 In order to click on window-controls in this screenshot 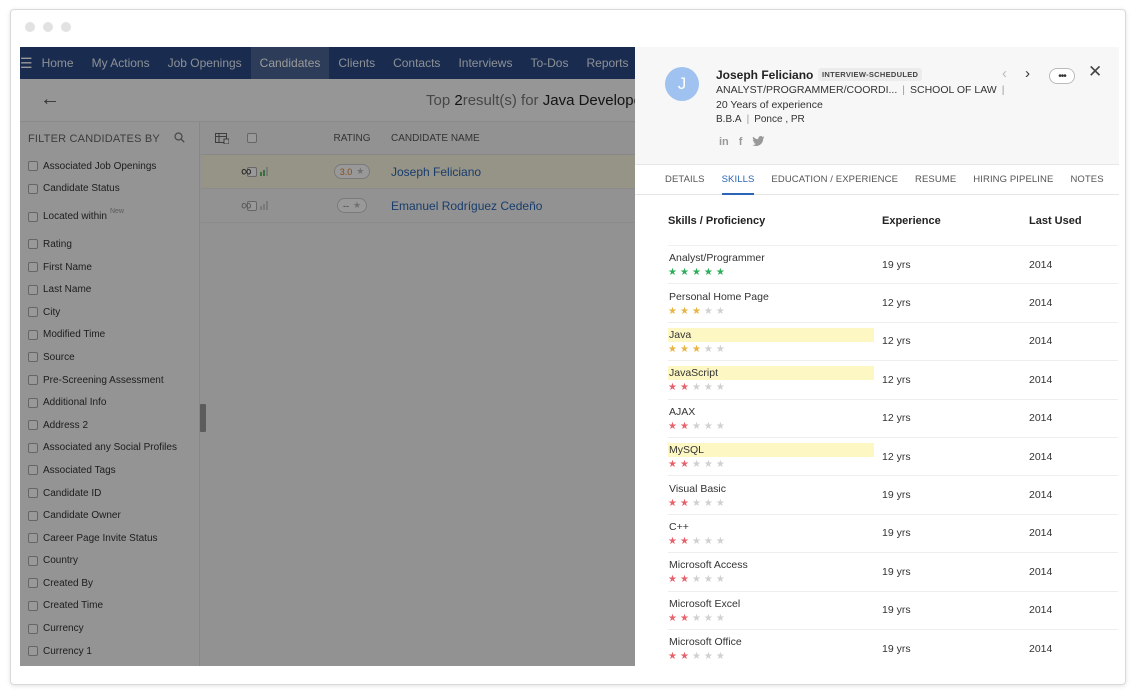, I will do `click(48, 27)`.